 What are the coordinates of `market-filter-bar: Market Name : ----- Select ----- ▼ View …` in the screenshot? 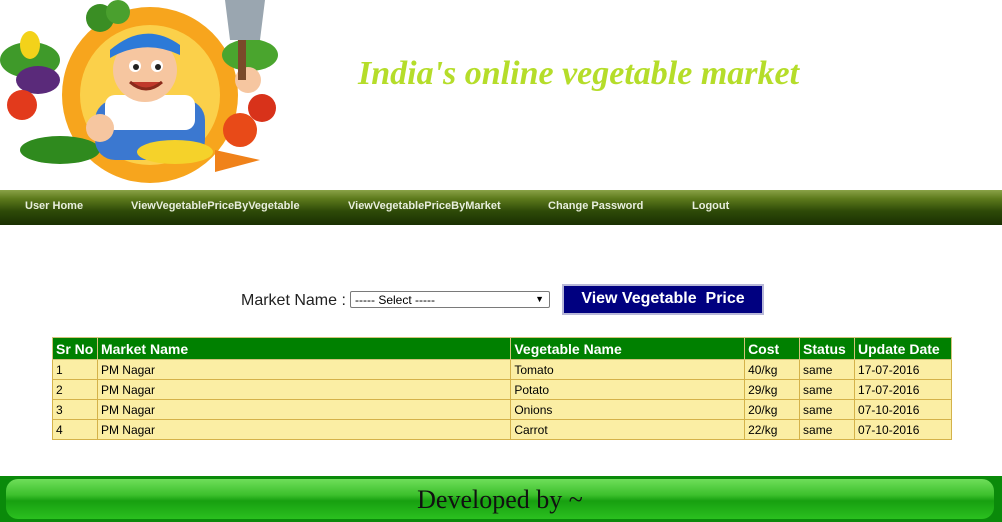 It's located at (501, 300).